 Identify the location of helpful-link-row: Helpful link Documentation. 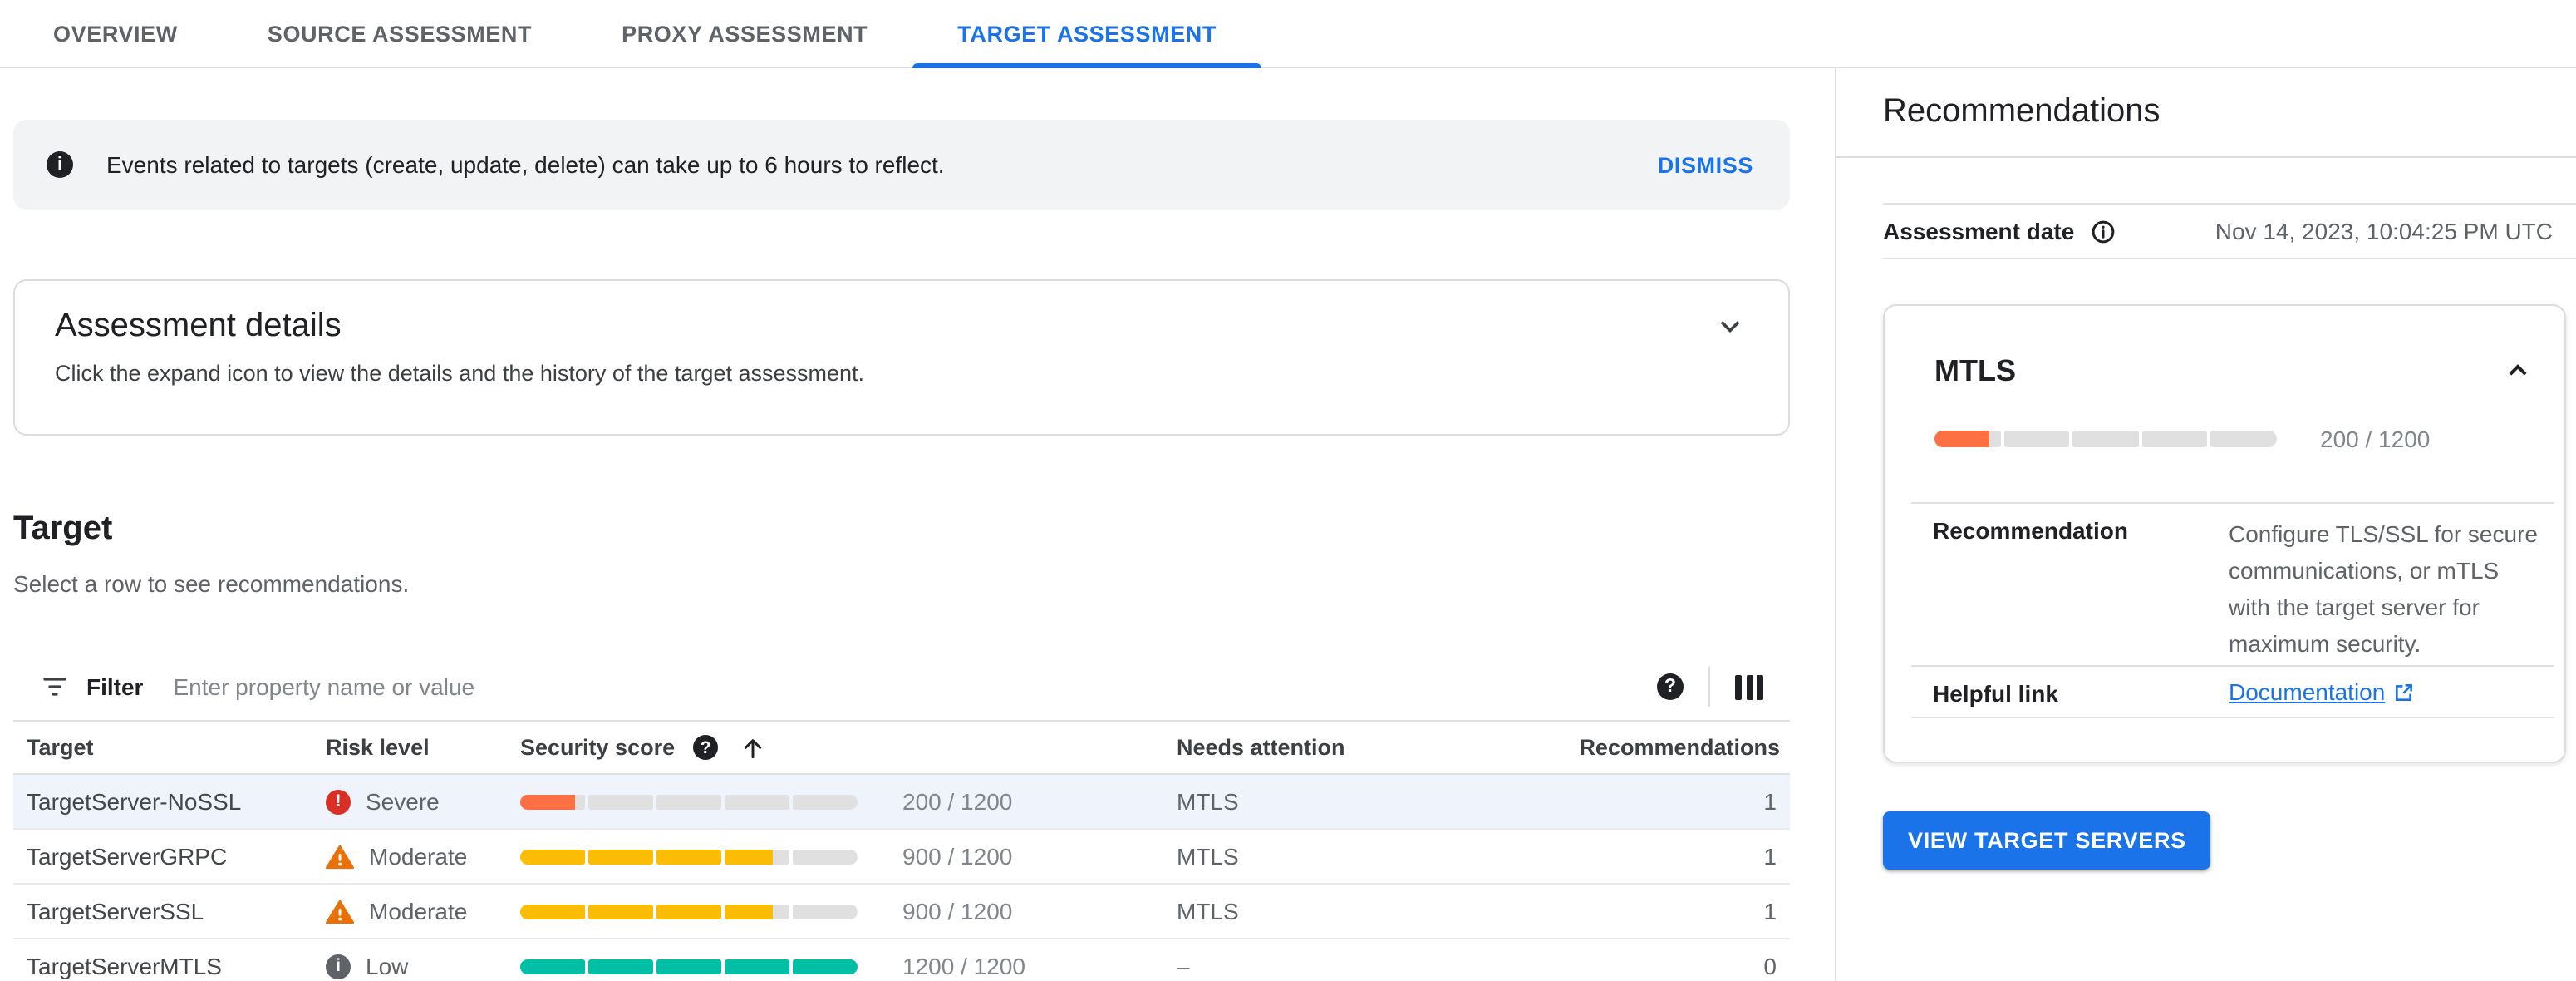
(2224, 692).